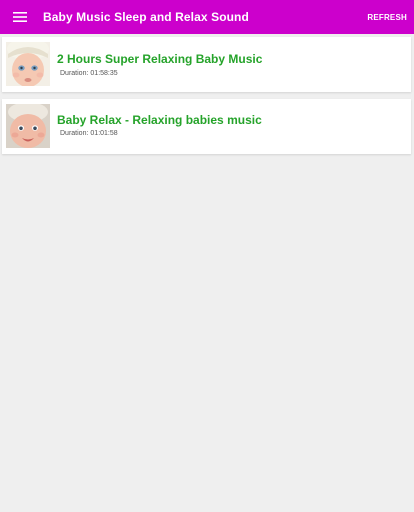 This screenshot has height=512, width=414. I want to click on duration-value: 01:58:35, so click(104, 73).